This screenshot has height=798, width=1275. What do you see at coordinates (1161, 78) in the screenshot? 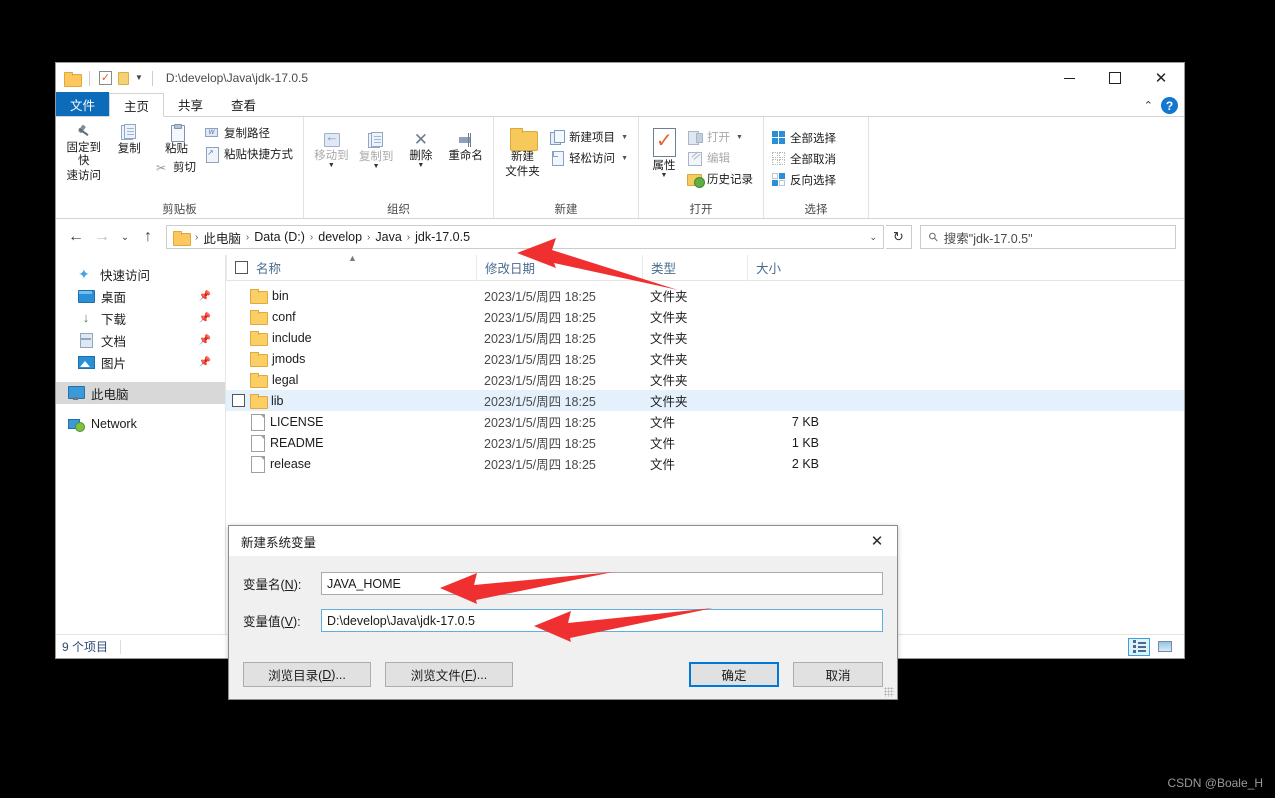
I see `close-button: ✕` at bounding box center [1161, 78].